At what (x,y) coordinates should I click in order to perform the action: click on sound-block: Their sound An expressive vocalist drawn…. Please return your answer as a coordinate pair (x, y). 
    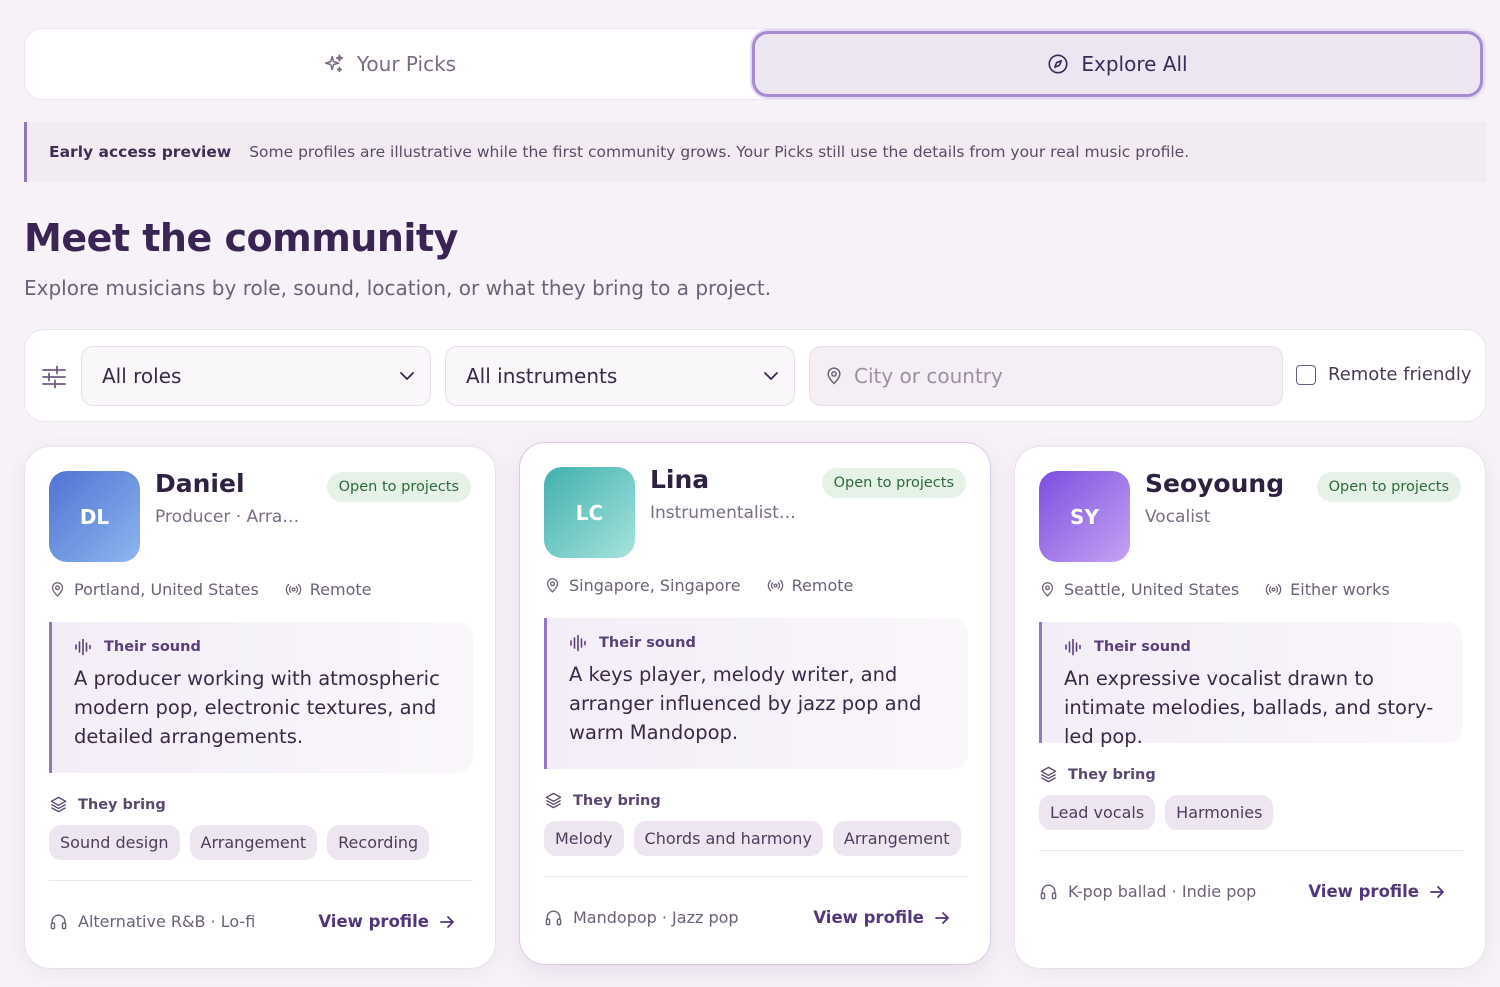
    Looking at the image, I should click on (1251, 685).